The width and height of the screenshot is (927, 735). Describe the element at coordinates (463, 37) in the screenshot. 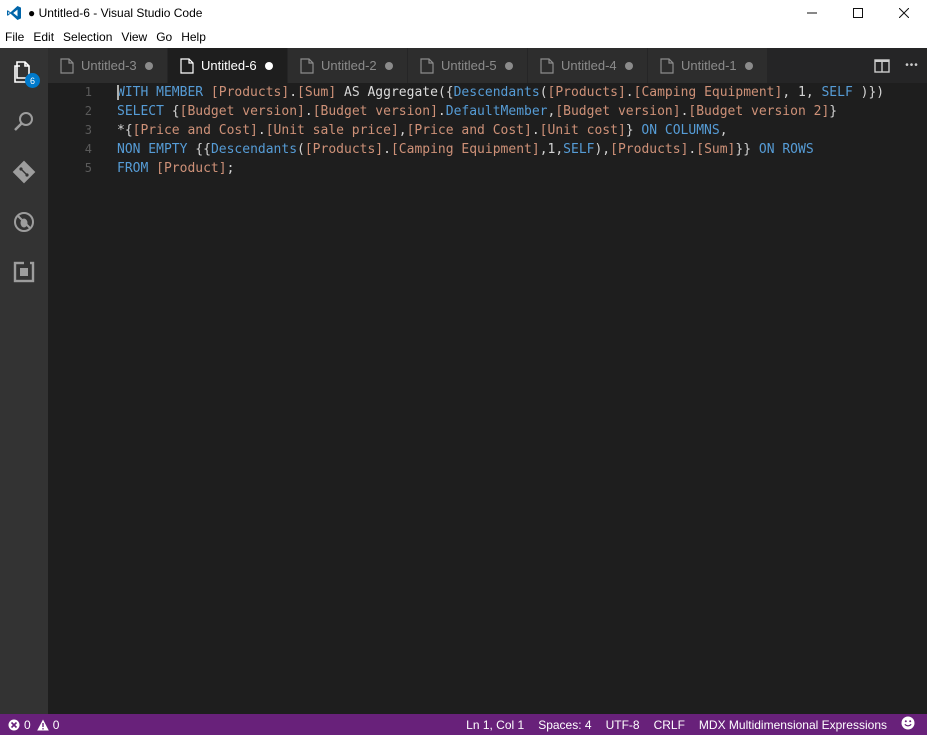

I see `menu-bar: File Edit Selection View Go Help` at that location.